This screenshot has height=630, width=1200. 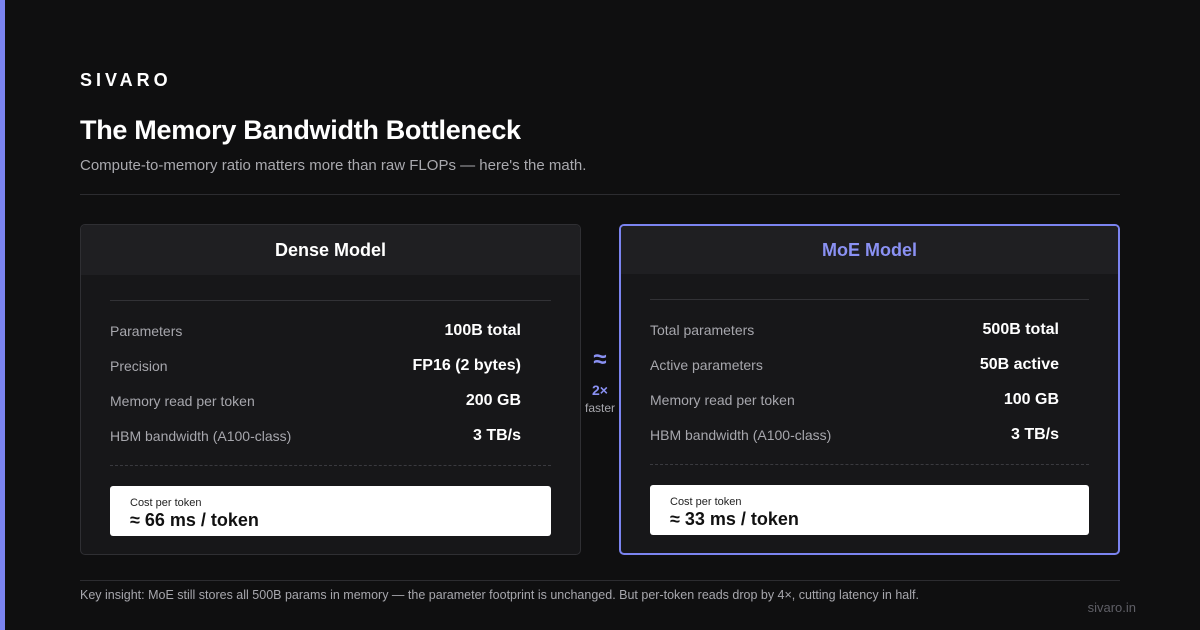 What do you see at coordinates (706, 364) in the screenshot?
I see `spec-label: Active parameters` at bounding box center [706, 364].